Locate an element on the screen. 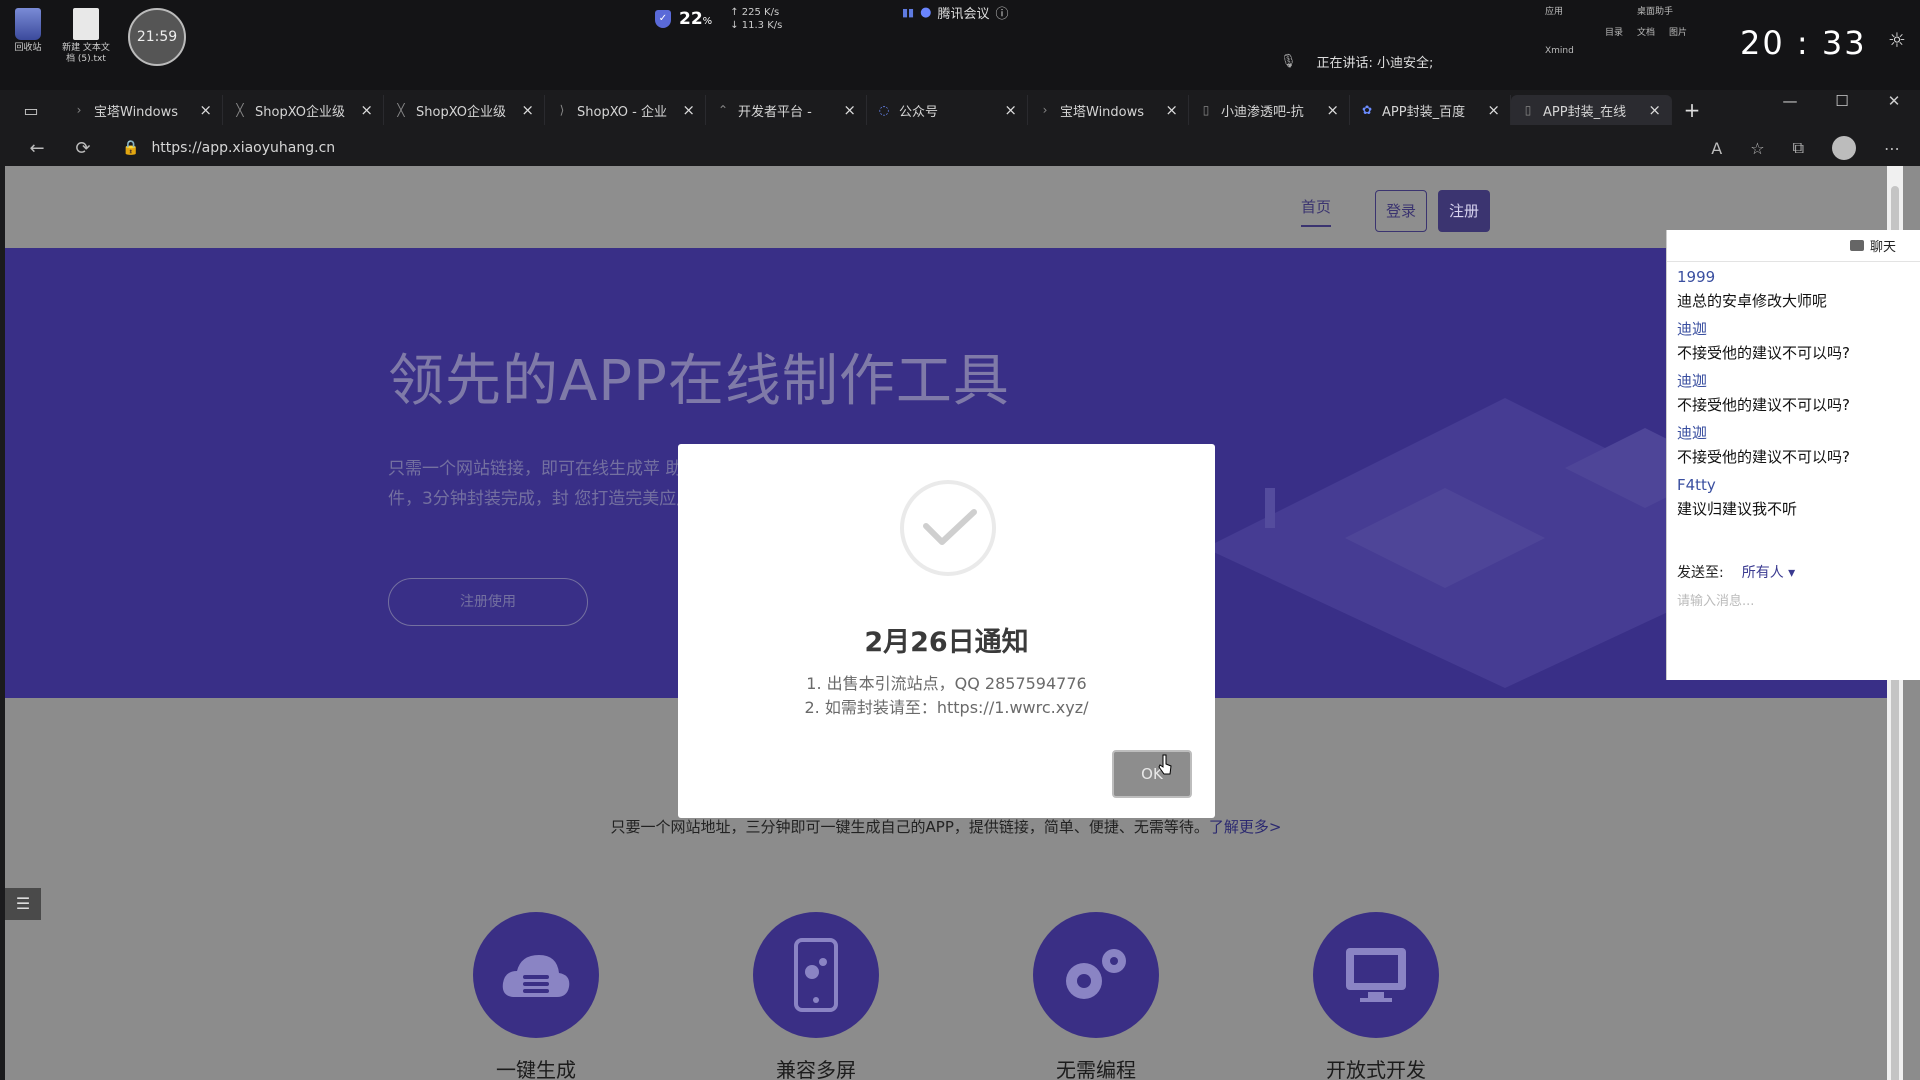 The width and height of the screenshot is (1920, 1080). tab-label: ShopXO - 企业 is located at coordinates (622, 112).